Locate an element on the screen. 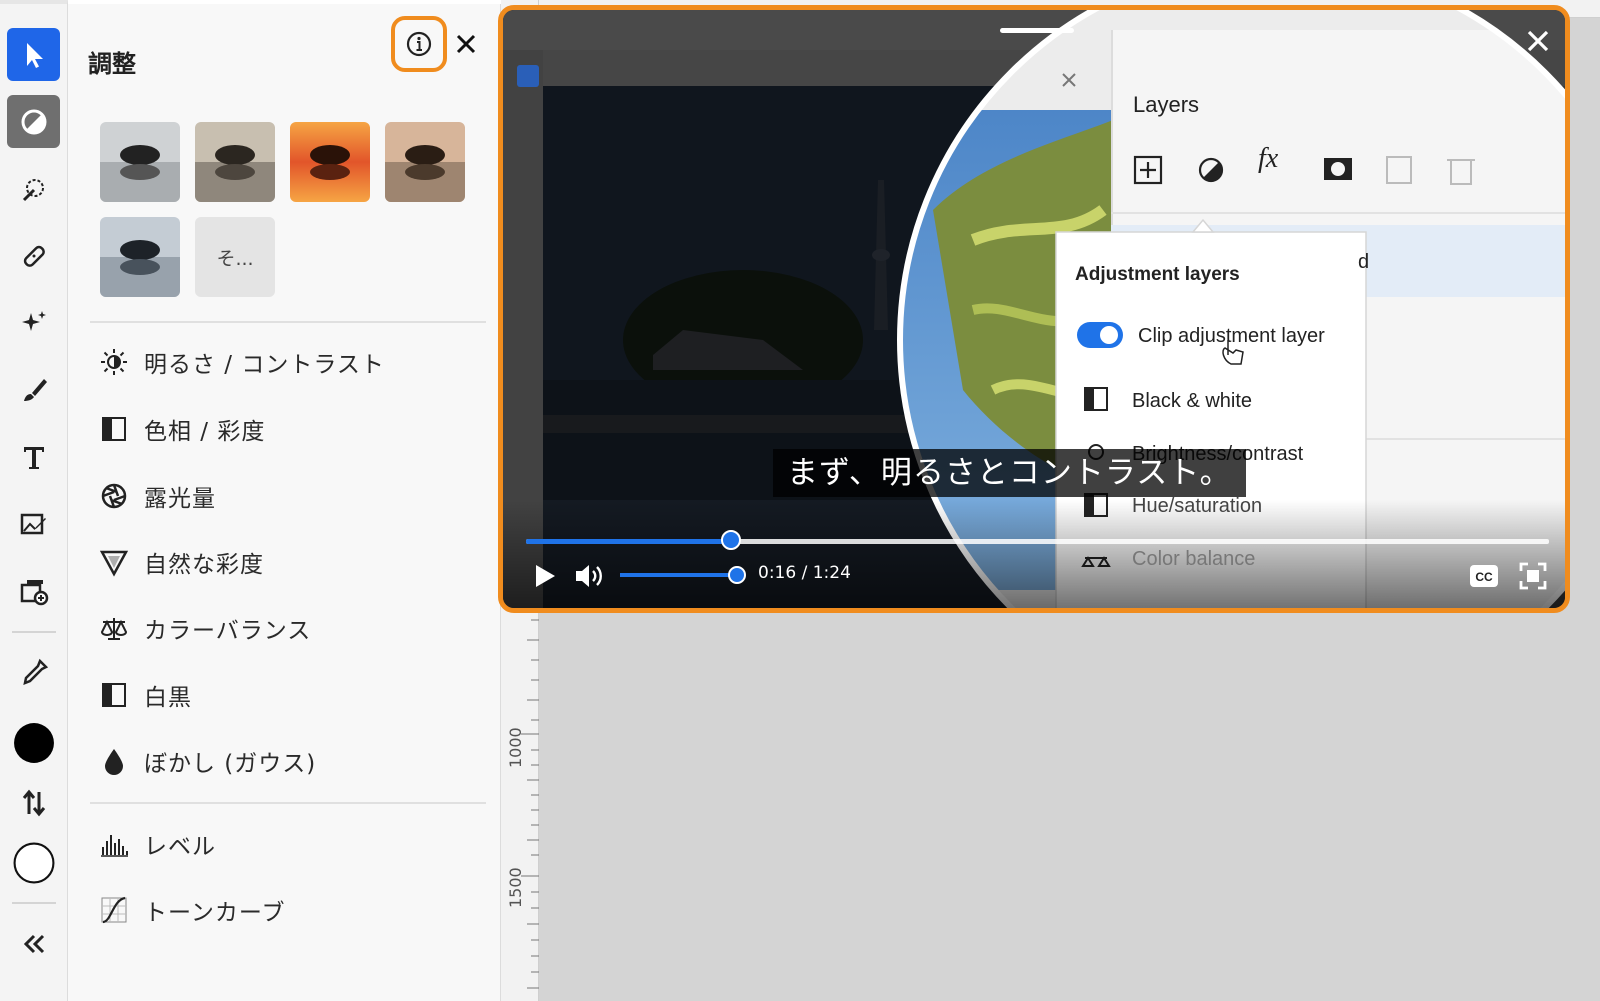 This screenshot has width=1600, height=1001. adj-vibrance: 自然な彩度 is located at coordinates (181, 562).